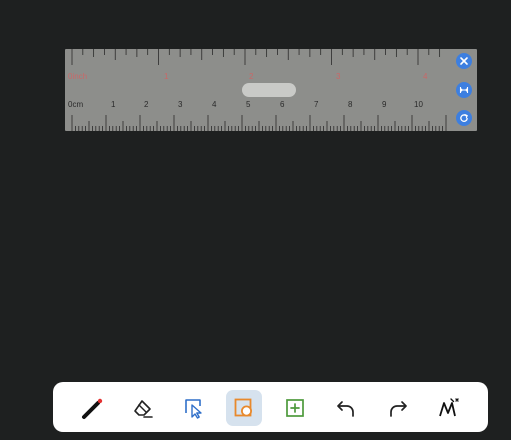 The width and height of the screenshot is (513, 443). I want to click on ruler-drag-handle, so click(269, 90).